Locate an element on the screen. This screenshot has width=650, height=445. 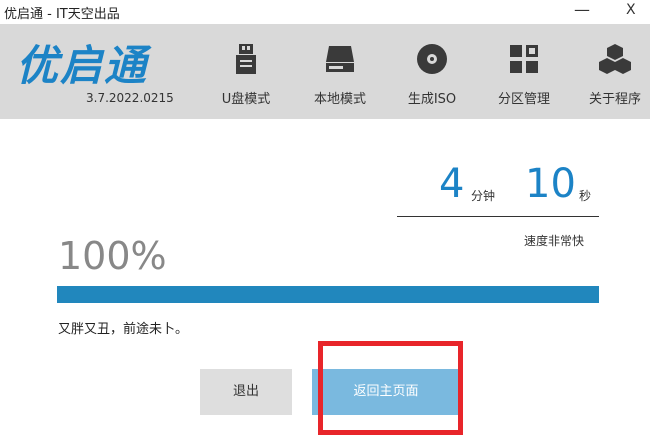
nav-build-iso: 生成ISO is located at coordinates (432, 71).